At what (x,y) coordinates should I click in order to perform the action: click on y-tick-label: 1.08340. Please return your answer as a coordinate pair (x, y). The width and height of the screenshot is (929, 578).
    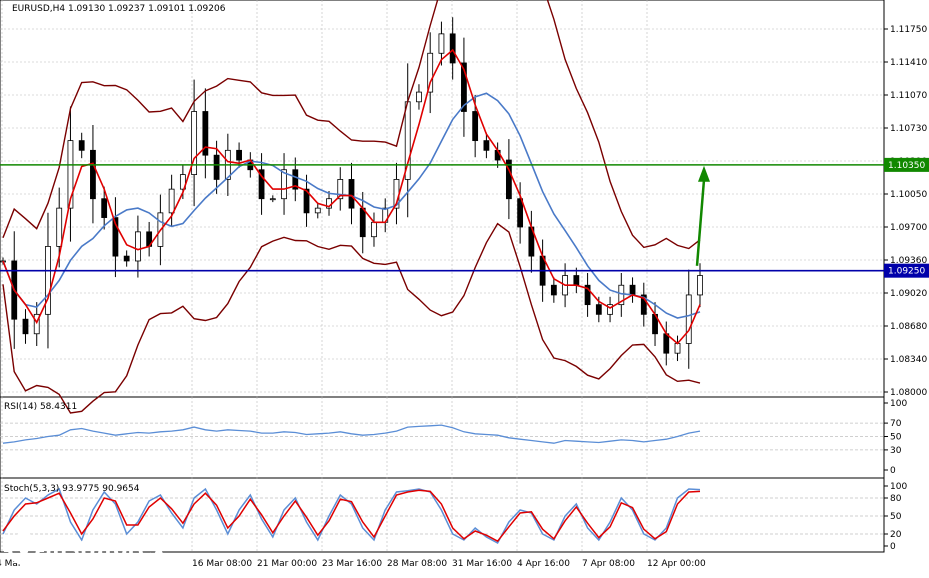
    Looking at the image, I should click on (908, 360).